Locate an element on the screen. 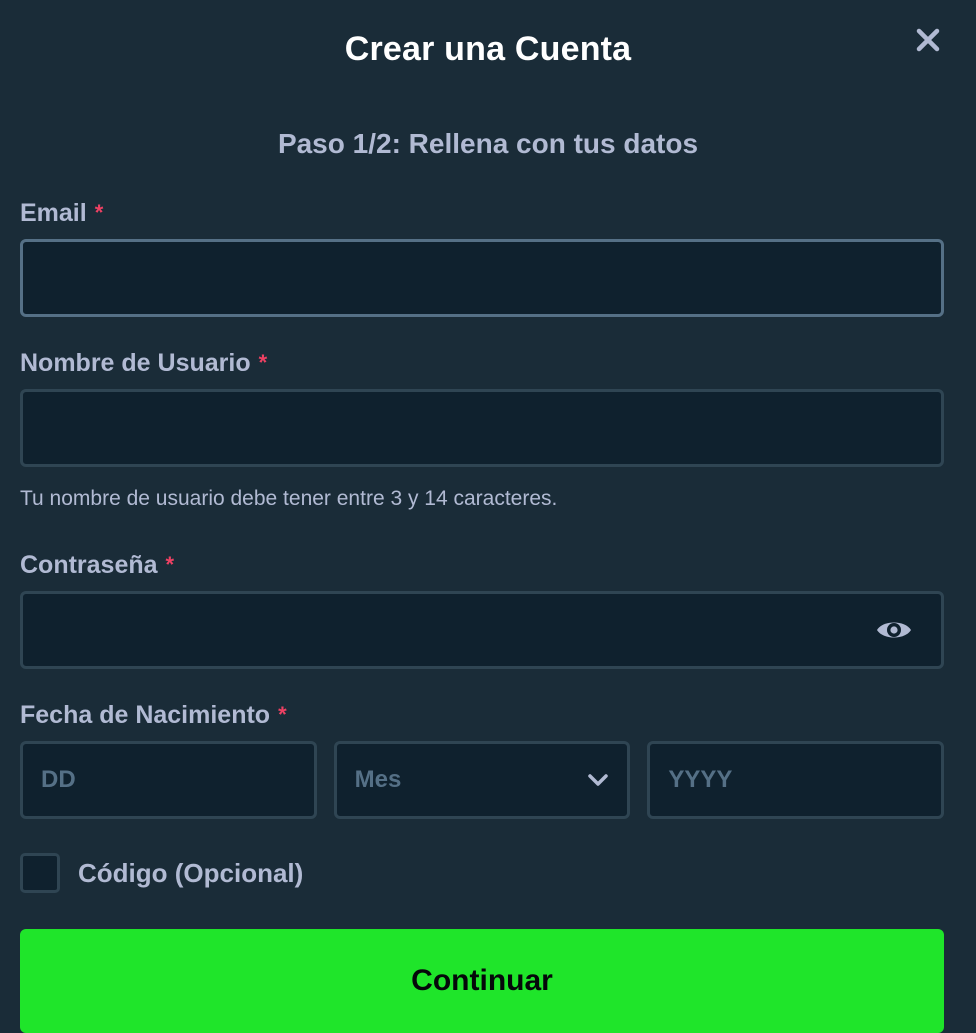 Image resolution: width=976 pixels, height=1033 pixels. dob-row: Mes is located at coordinates (482, 780).